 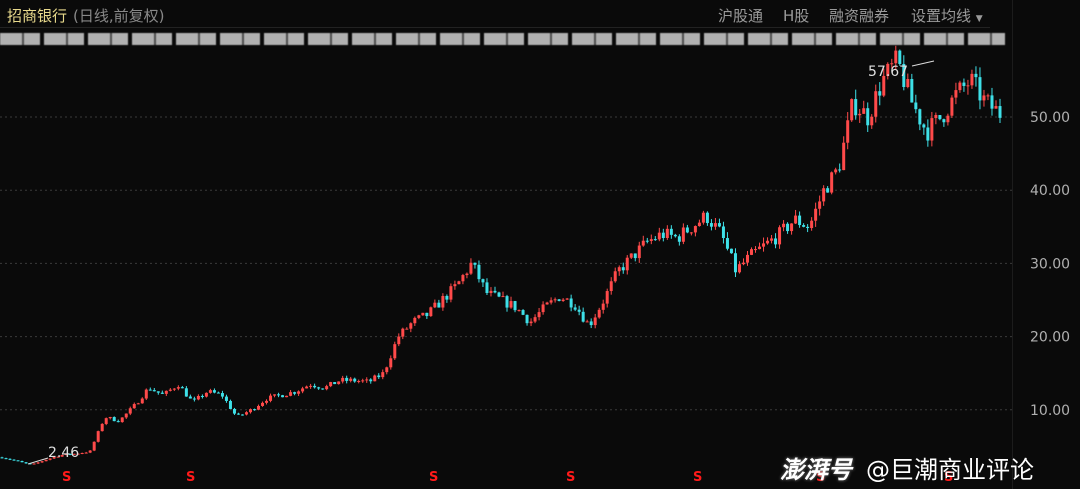 What do you see at coordinates (1050, 338) in the screenshot?
I see `y-tick-label: 20.00` at bounding box center [1050, 338].